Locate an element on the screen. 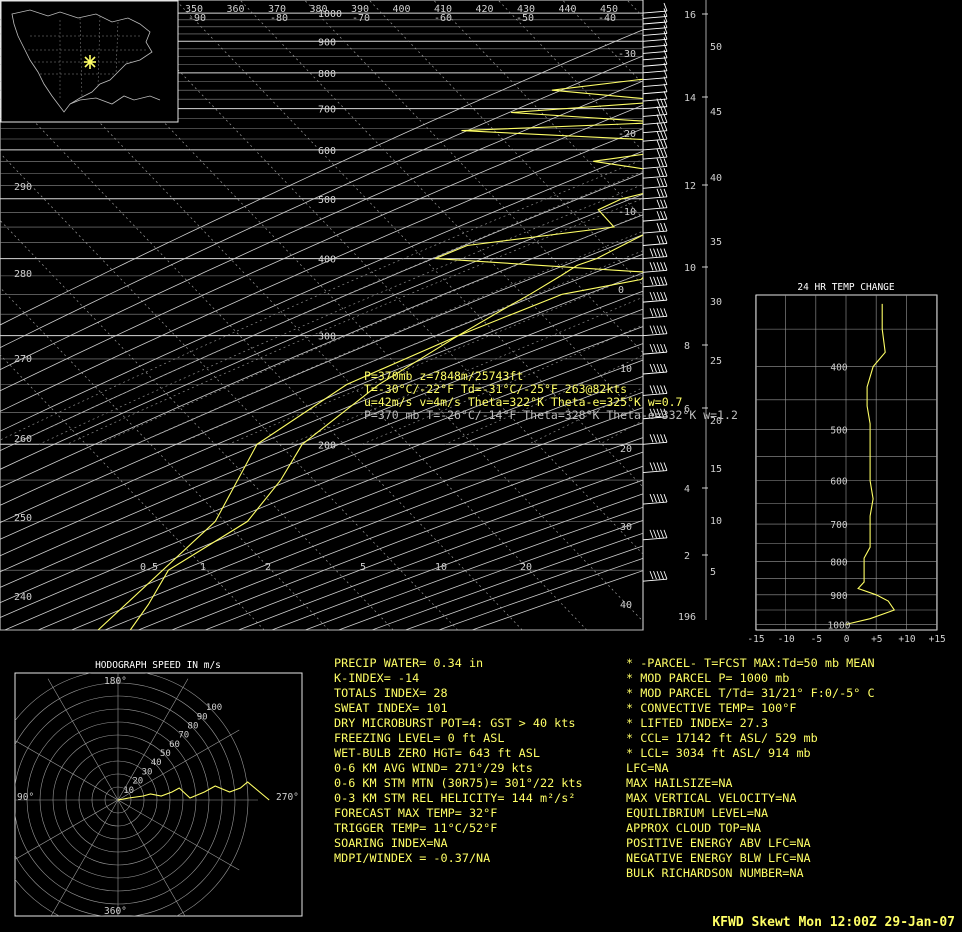  temp-change-x-label: -5 is located at coordinates (816, 639).